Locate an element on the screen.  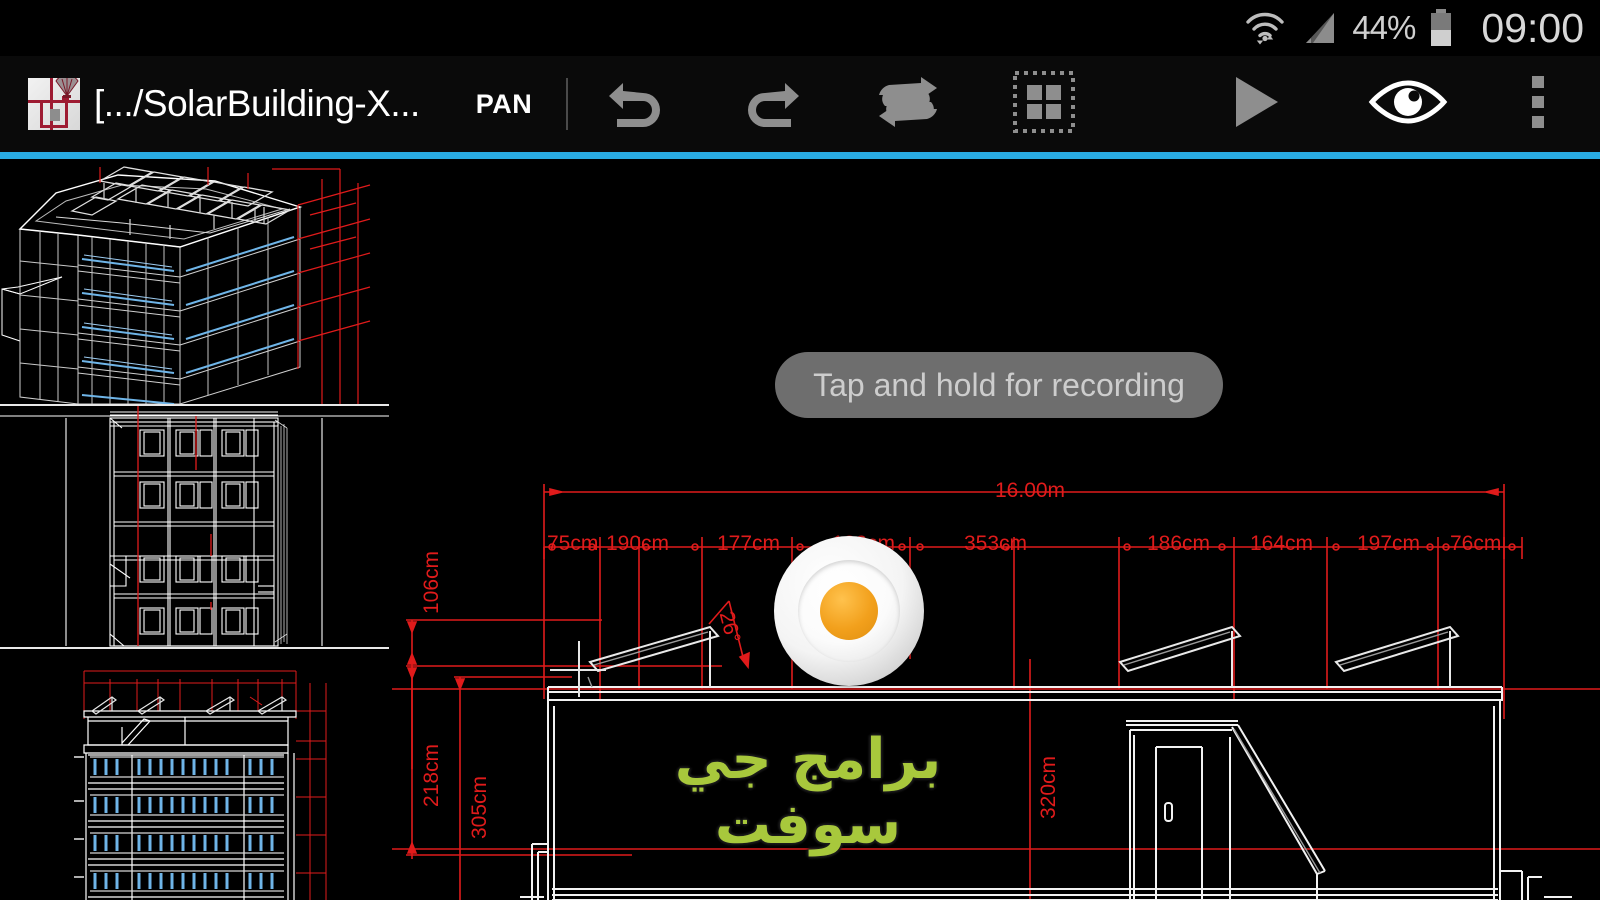
eye-icon is located at coordinates (1408, 104).